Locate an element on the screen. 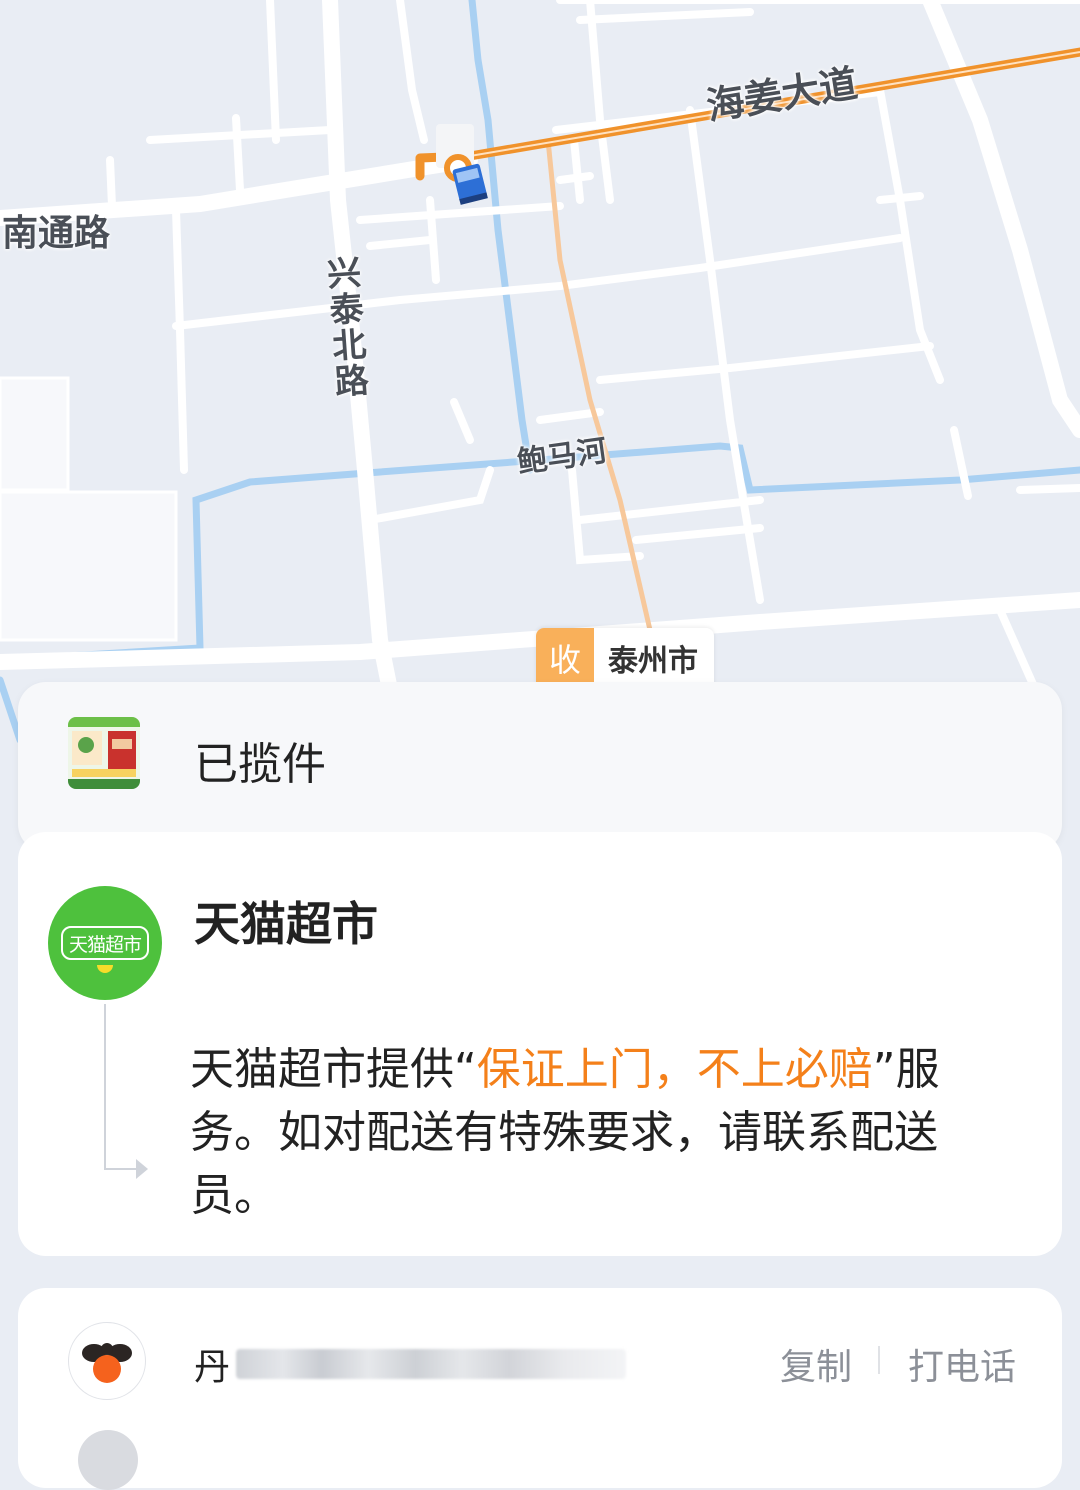  courier-name-prefix: 丹 is located at coordinates (212, 1367).